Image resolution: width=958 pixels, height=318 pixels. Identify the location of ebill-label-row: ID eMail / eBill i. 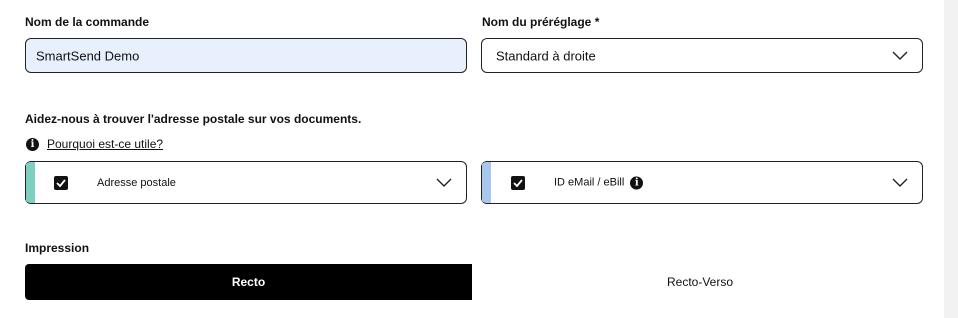
(599, 182).